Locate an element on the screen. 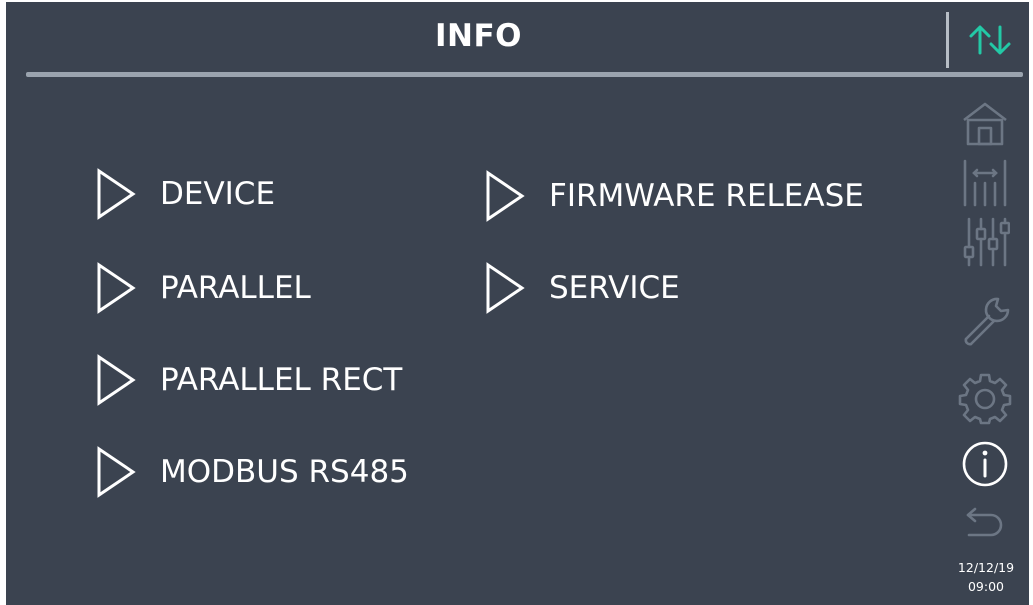 This screenshot has height=605, width=1033. sidebar-item-settings is located at coordinates (985, 398).